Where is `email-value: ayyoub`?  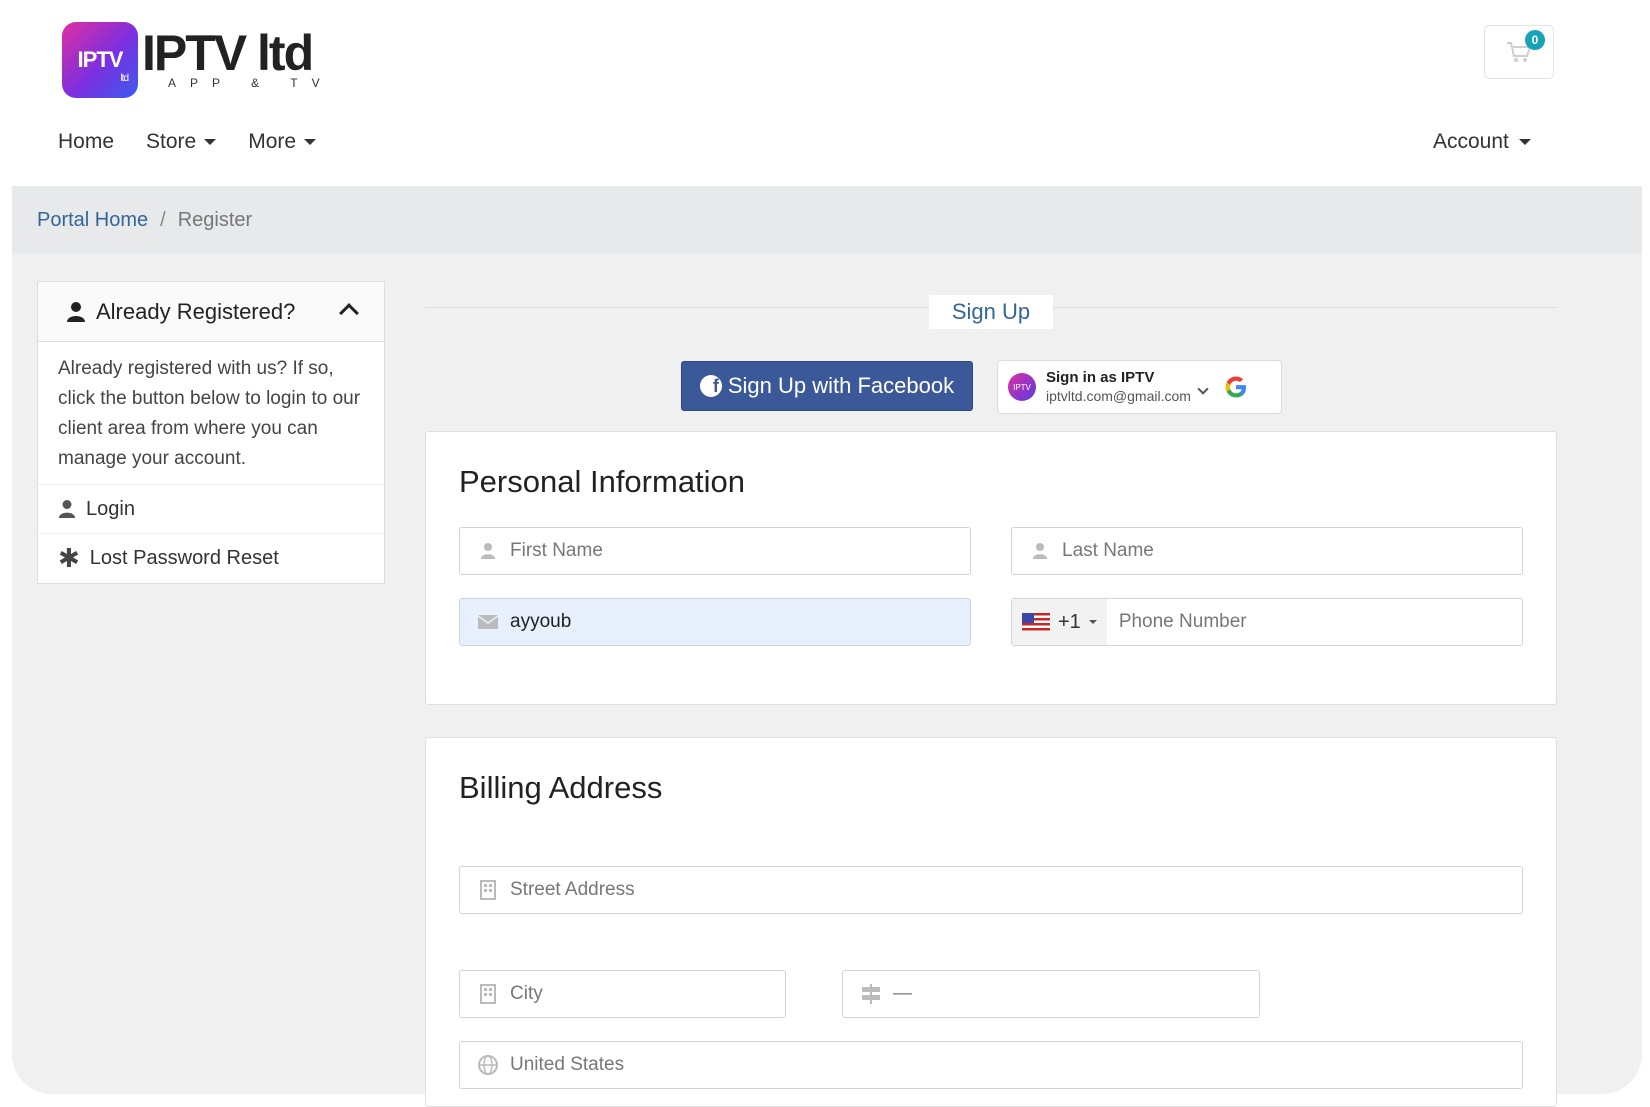
email-value: ayyoub is located at coordinates (541, 621).